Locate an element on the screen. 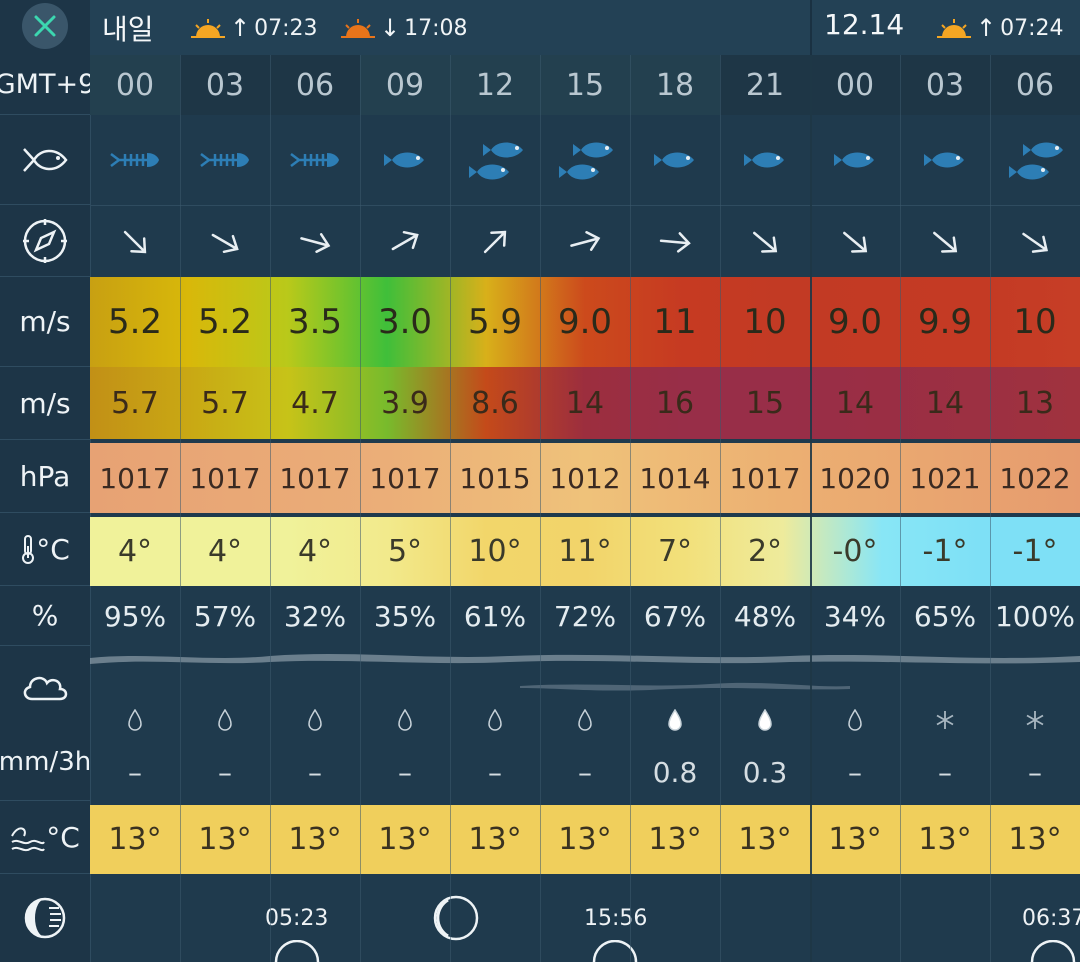  temperature-cell: -1° is located at coordinates (945, 551).